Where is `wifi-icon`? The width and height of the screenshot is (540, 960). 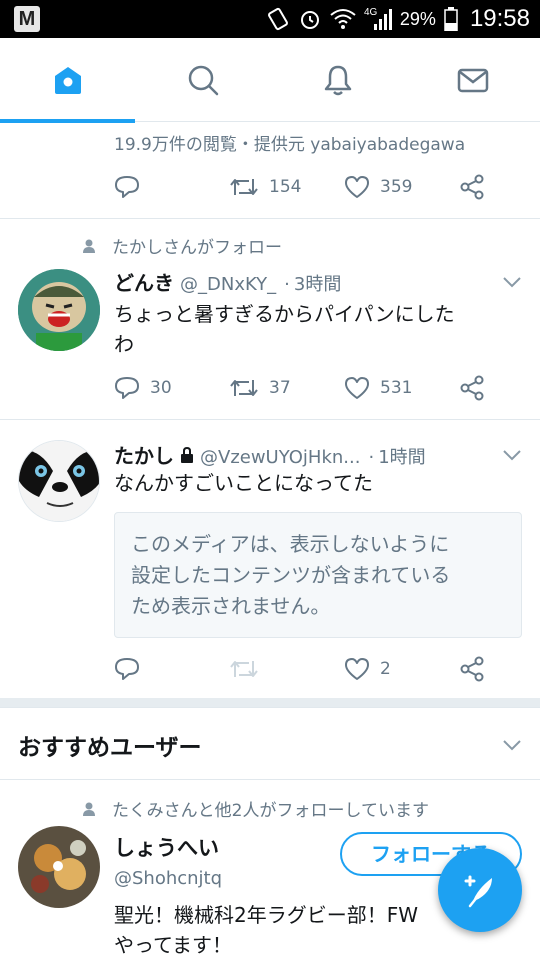
wifi-icon is located at coordinates (343, 19).